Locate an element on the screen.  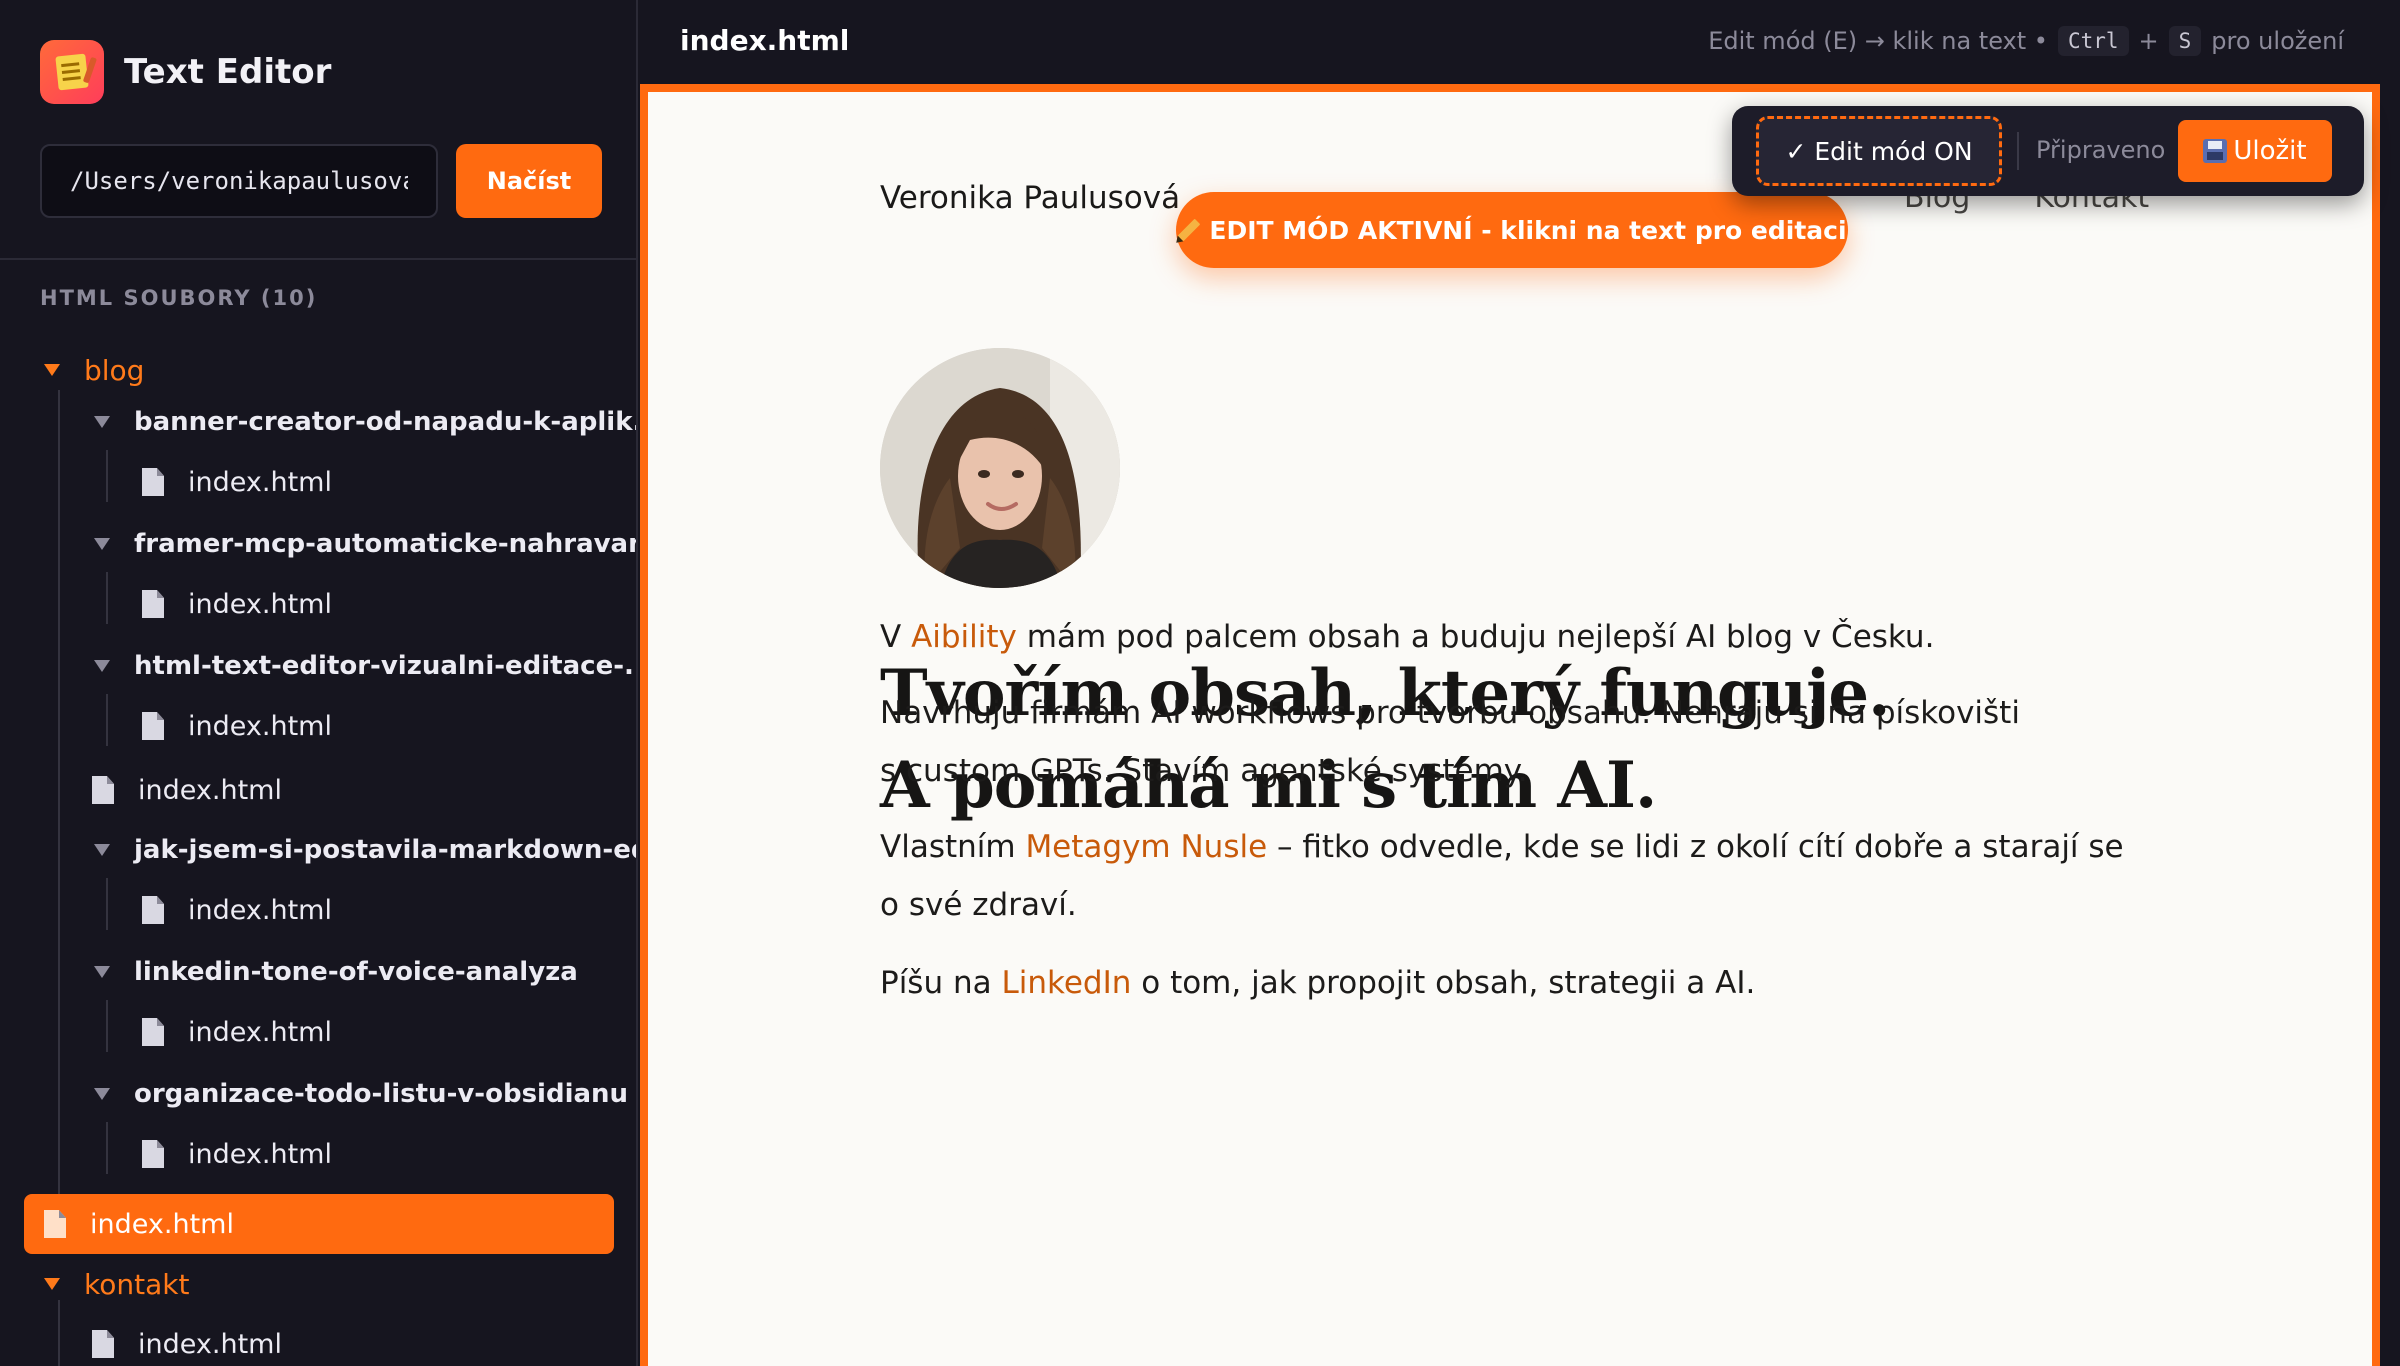
site-name: Veronika Paulusová is located at coordinates (1030, 198).